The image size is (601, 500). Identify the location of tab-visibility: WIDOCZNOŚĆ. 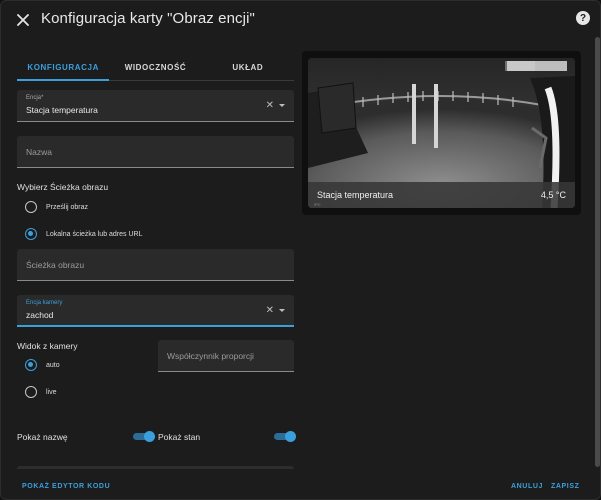
(155, 68).